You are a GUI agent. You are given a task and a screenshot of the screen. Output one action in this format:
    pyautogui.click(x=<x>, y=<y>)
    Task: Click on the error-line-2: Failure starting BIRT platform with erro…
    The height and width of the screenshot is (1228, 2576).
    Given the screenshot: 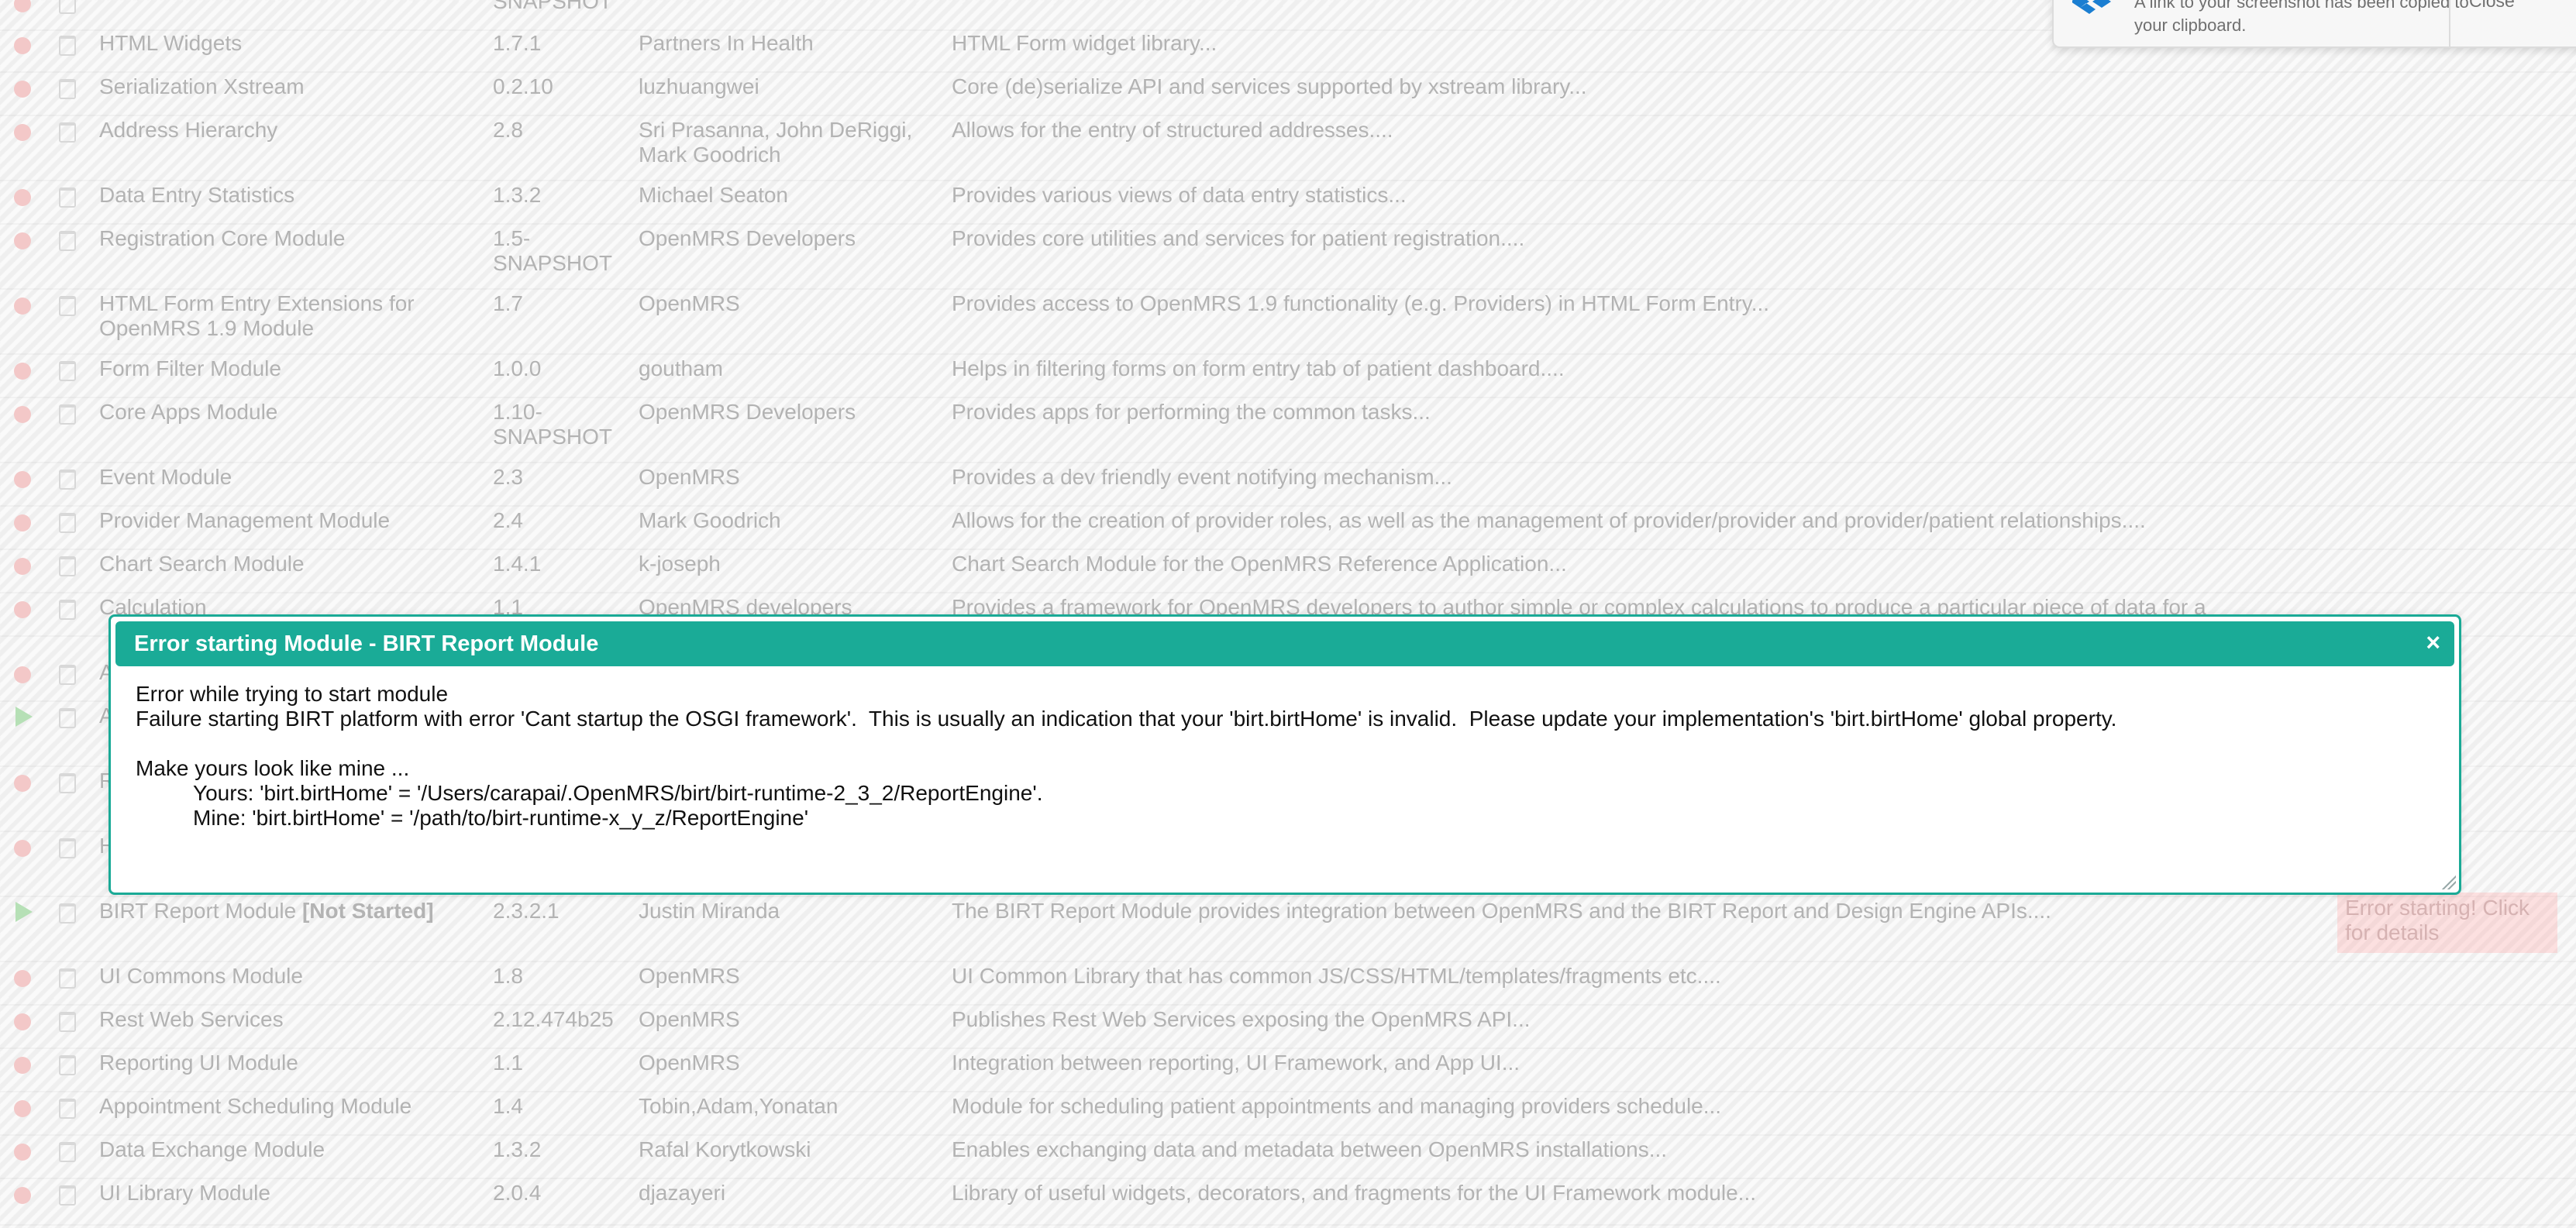 What is the action you would take?
    pyautogui.click(x=1126, y=719)
    